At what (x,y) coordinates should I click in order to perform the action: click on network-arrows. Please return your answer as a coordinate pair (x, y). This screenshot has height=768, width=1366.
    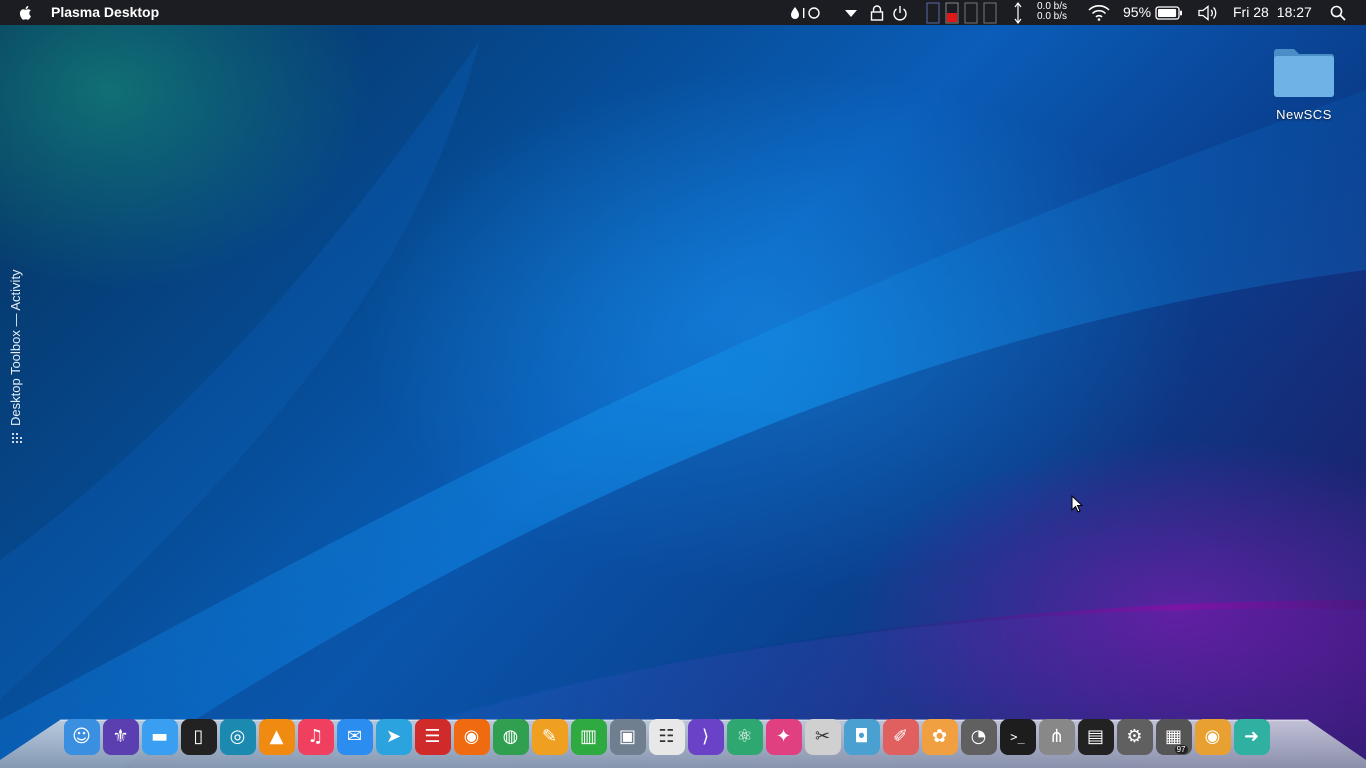
    Looking at the image, I should click on (1018, 12).